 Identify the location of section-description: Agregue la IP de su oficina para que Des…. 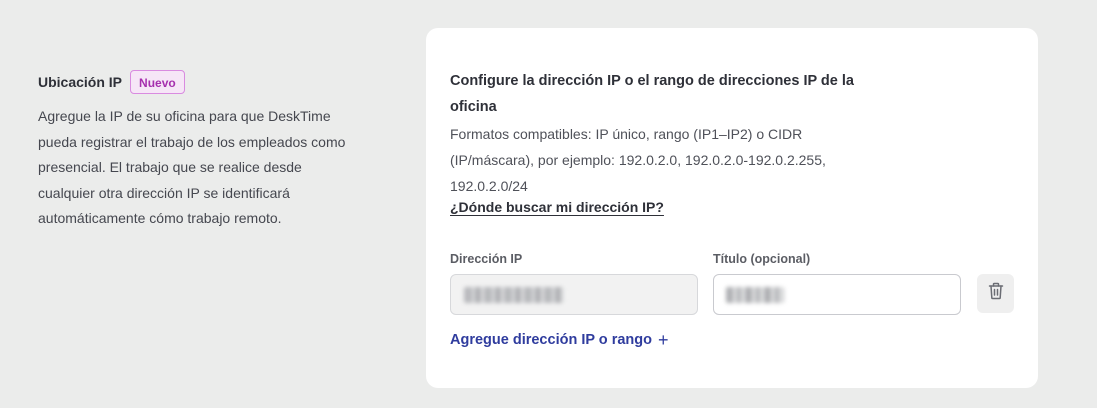
(192, 167).